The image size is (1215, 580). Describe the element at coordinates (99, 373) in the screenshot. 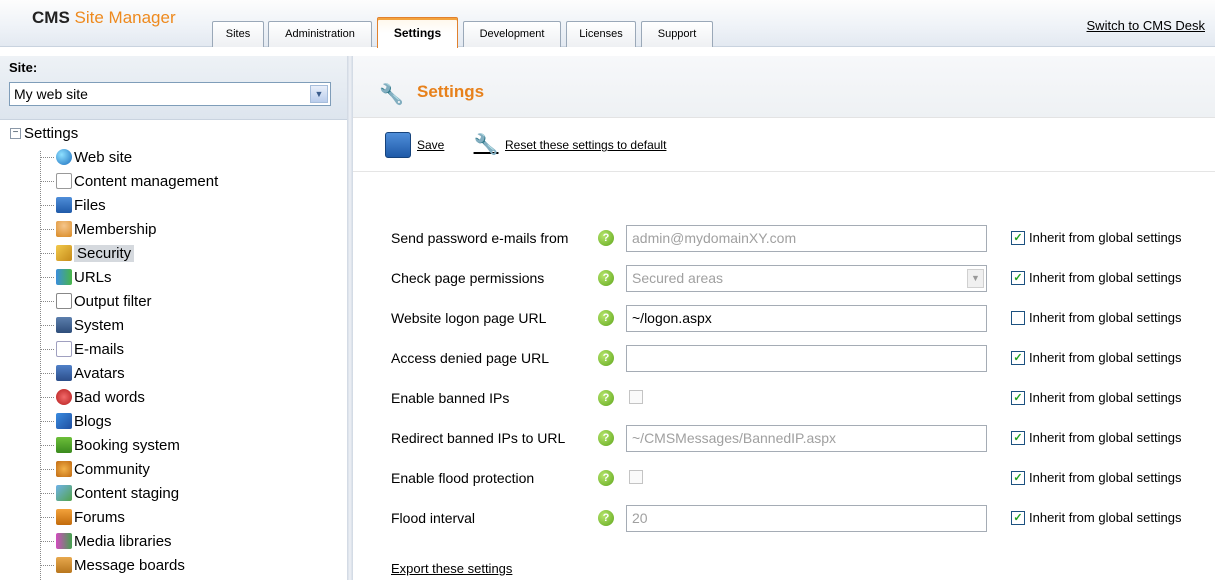

I see `tree-item-label: Avatars` at that location.